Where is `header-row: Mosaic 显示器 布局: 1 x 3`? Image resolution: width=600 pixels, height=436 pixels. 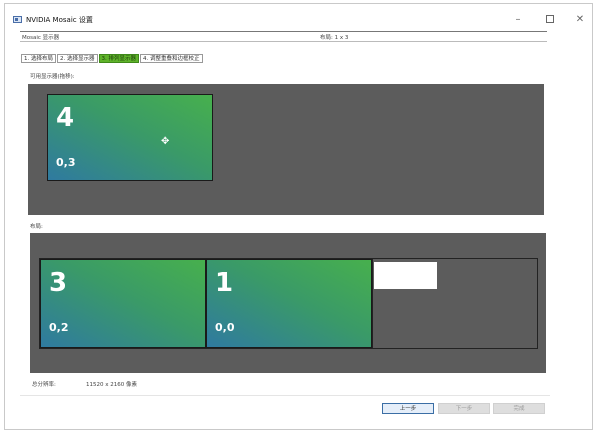 header-row: Mosaic 显示器 布局: 1 x 3 is located at coordinates (283, 36).